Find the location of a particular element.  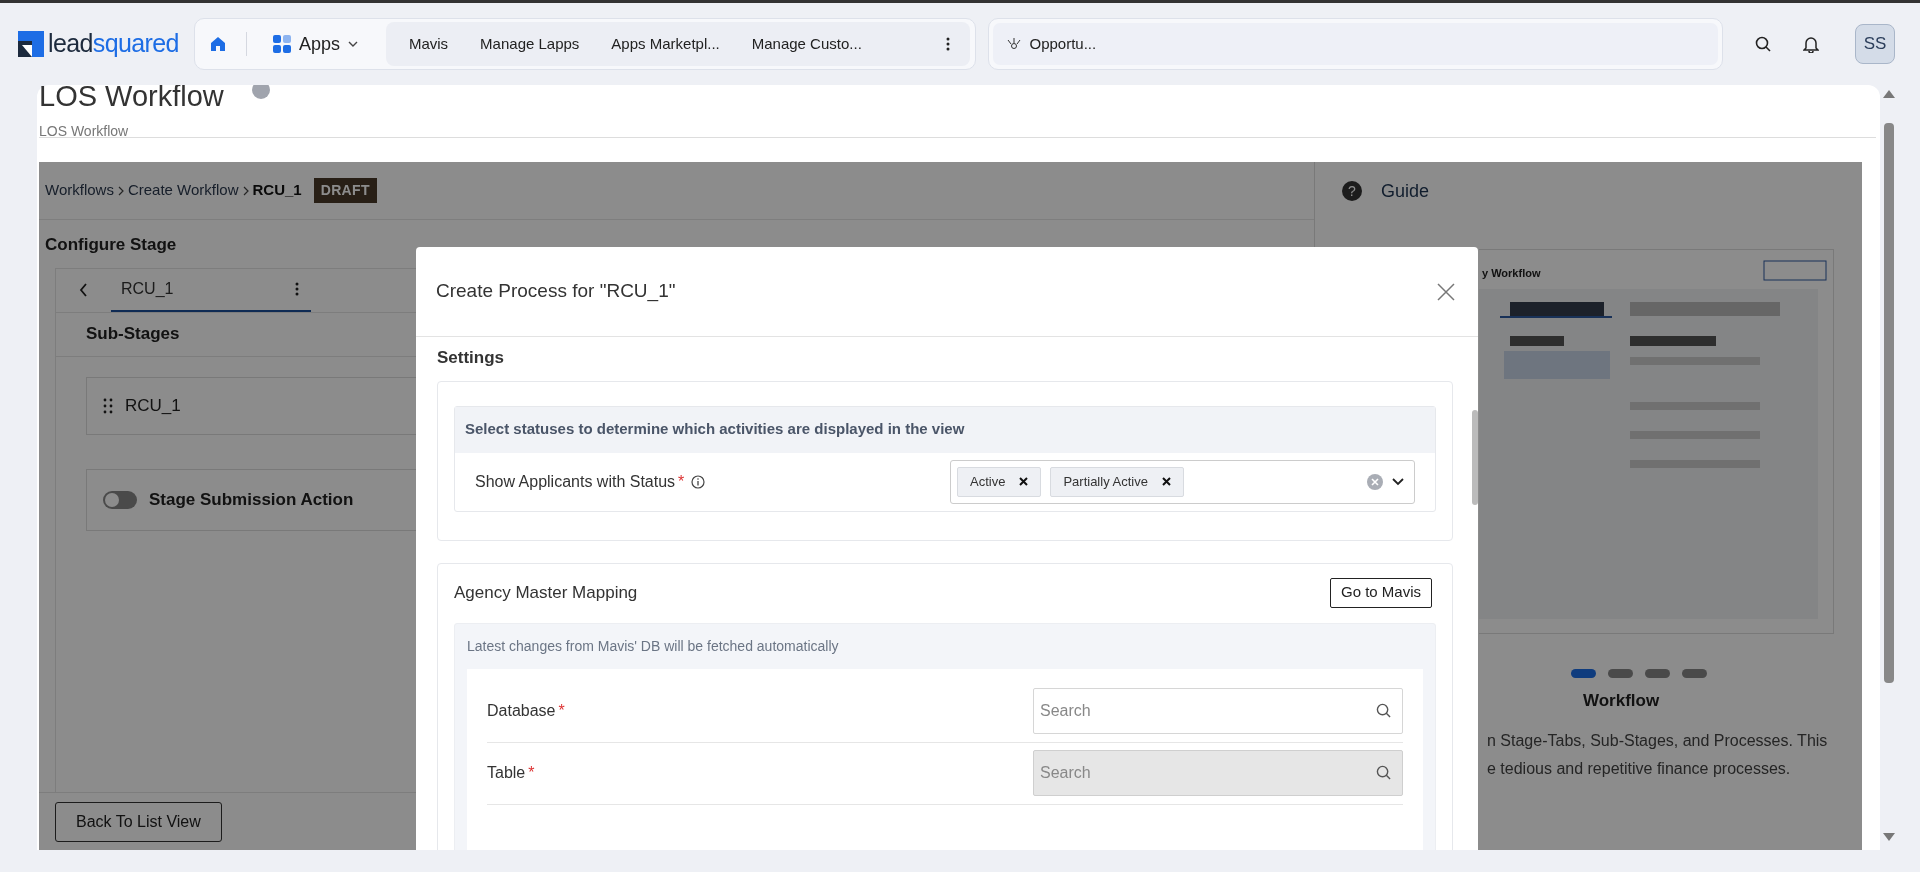

breadcrumb-current: RCU_1 is located at coordinates (277, 190).